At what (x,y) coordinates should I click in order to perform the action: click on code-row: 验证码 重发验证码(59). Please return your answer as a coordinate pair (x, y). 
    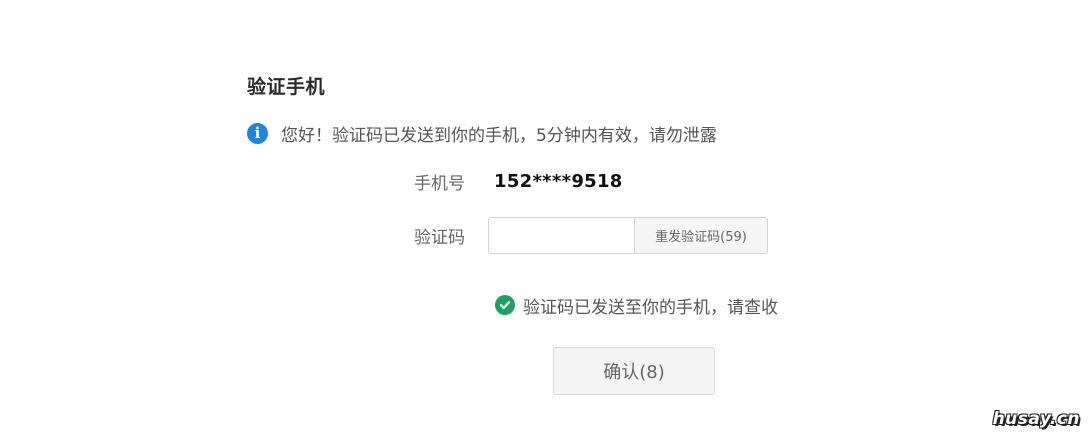
    Looking at the image, I should click on (587, 235).